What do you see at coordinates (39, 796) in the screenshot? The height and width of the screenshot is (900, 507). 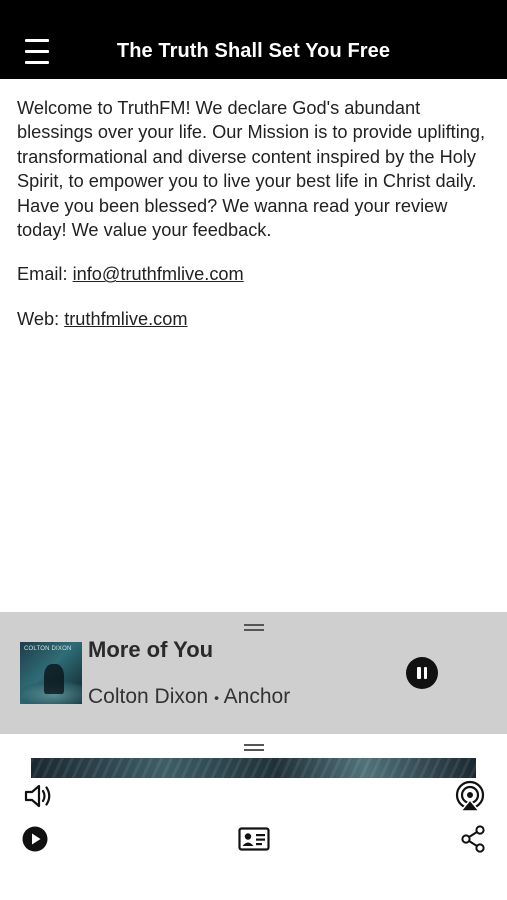 I see `speaker-volume-icon` at bounding box center [39, 796].